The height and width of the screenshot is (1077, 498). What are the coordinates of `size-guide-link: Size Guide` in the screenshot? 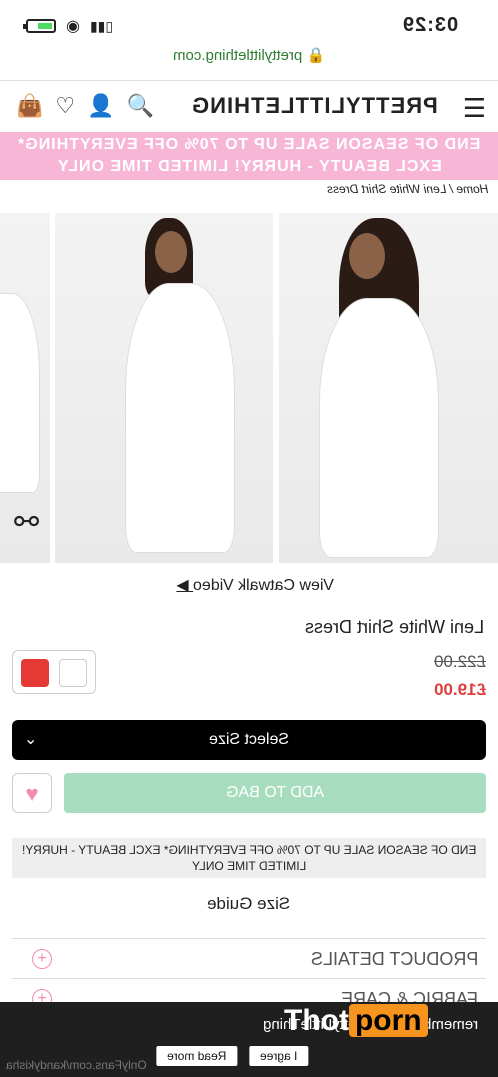 It's located at (249, 904).